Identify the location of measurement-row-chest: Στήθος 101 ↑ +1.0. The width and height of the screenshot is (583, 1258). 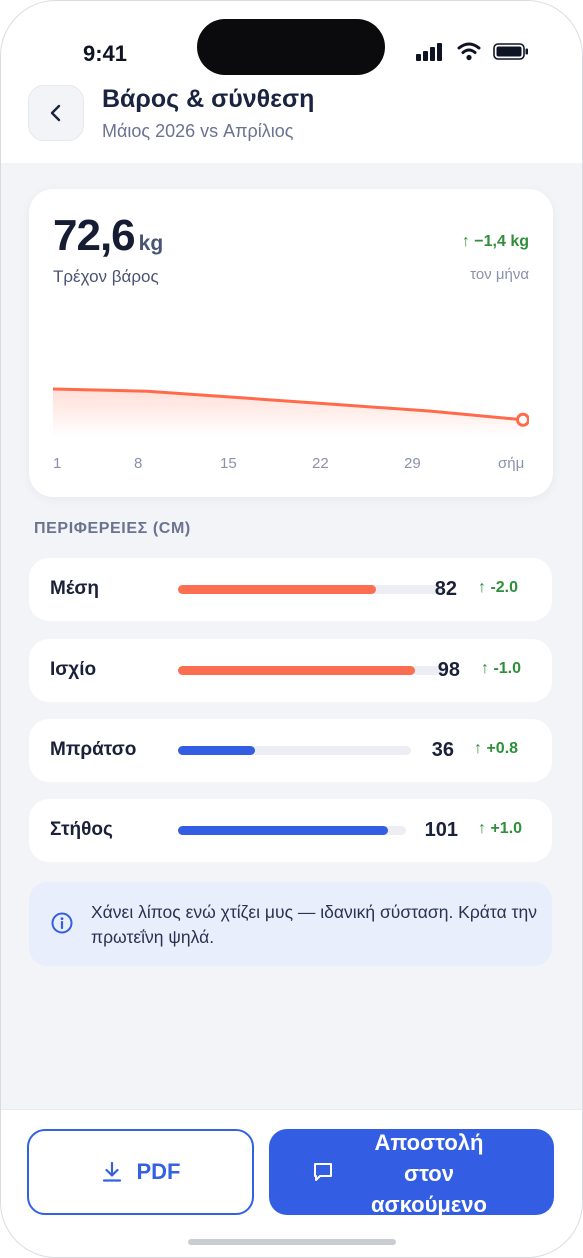
(290, 830).